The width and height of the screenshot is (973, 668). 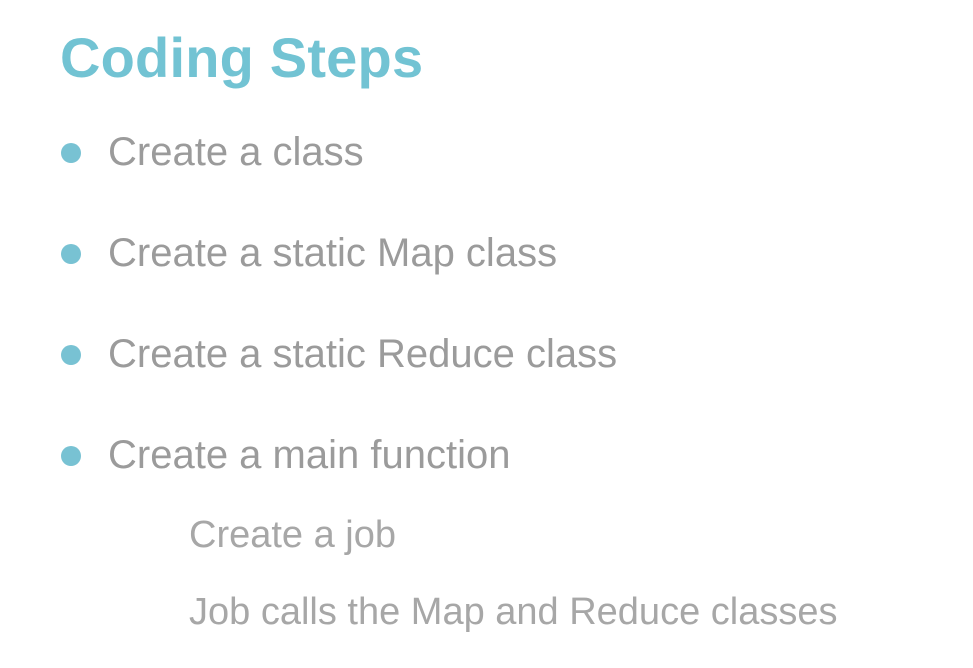 I want to click on bullet-text: Create a static Reduce class, so click(x=363, y=354).